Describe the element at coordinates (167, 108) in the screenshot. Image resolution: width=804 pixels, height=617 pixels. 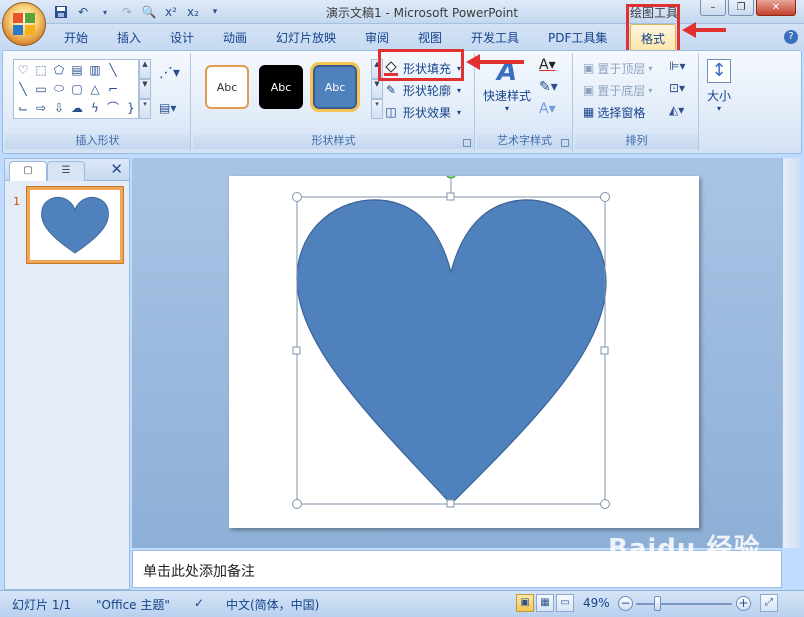
I see `textbox-icon: ▤▾` at that location.